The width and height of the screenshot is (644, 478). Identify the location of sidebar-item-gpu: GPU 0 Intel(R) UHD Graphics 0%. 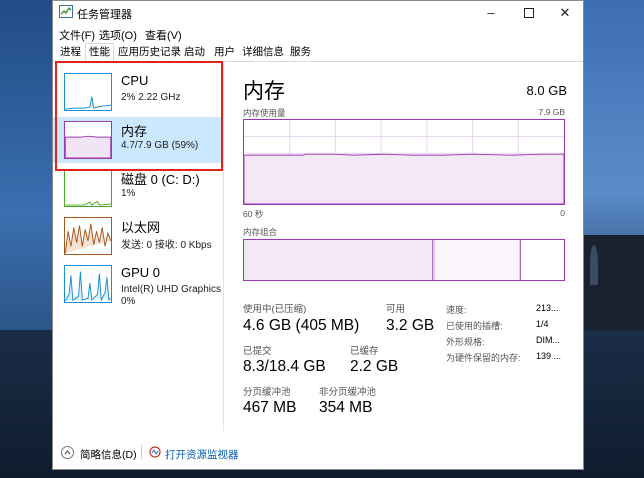
(138, 284).